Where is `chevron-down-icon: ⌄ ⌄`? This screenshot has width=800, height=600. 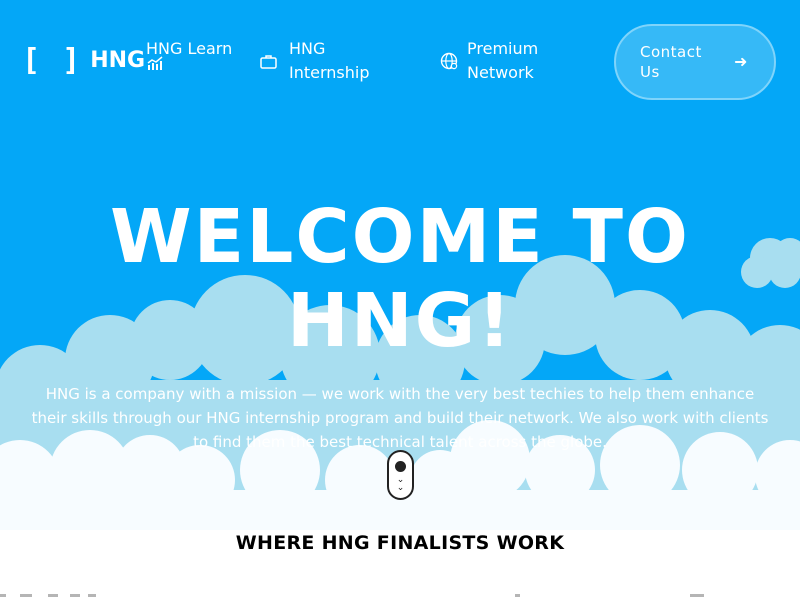
chevron-down-icon: ⌄ ⌄ is located at coordinates (400, 484).